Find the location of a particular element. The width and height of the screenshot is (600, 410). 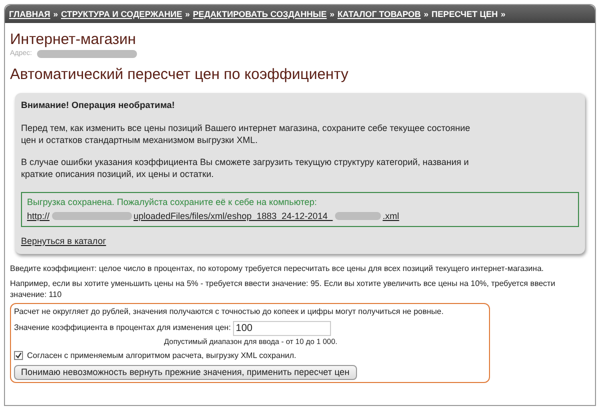

checkmark-icon is located at coordinates (18, 356).